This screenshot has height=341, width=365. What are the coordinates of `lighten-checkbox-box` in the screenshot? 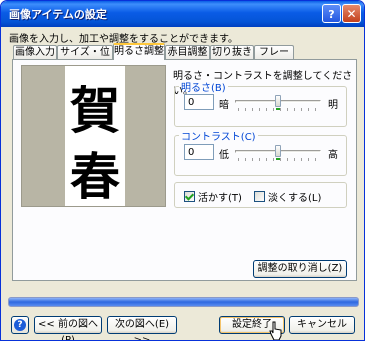 It's located at (259, 196).